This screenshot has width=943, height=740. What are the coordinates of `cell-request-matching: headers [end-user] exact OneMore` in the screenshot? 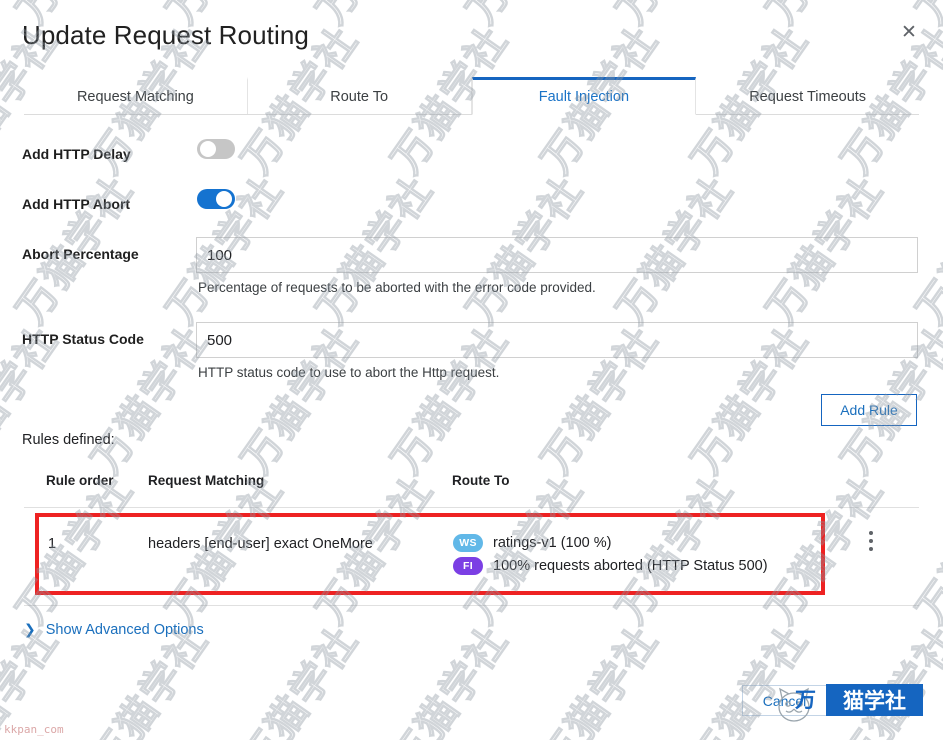 It's located at (260, 544).